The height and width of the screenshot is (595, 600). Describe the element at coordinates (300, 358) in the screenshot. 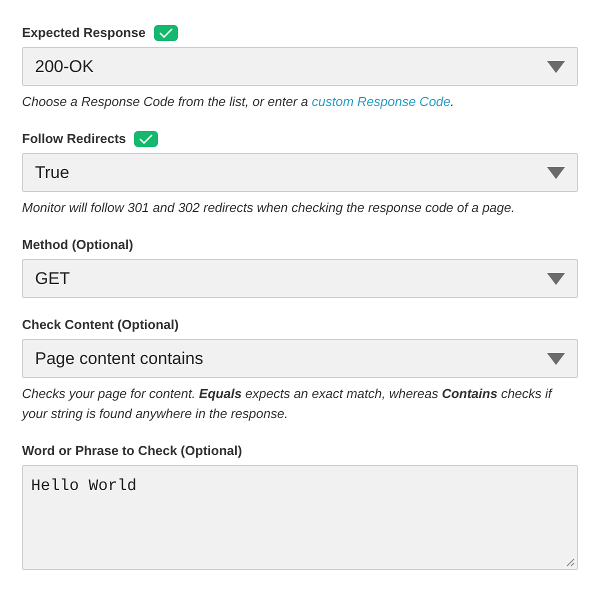

I see `dropdown-select: Page content contains` at that location.